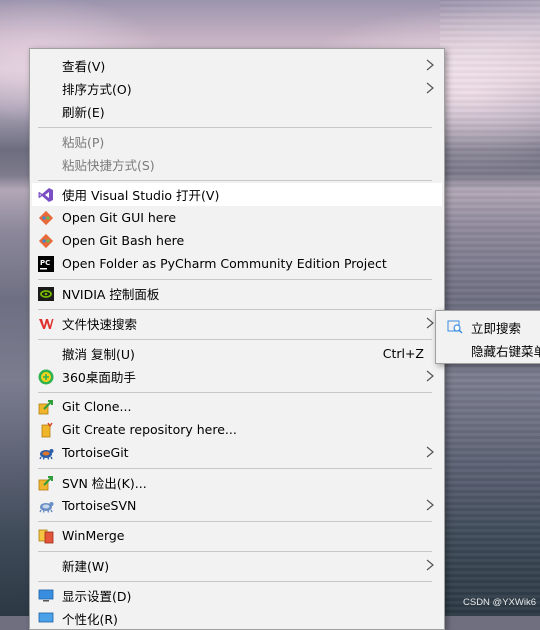  What do you see at coordinates (403, 353) in the screenshot?
I see `menu-item-shortcut: Ctrl+Z` at bounding box center [403, 353].